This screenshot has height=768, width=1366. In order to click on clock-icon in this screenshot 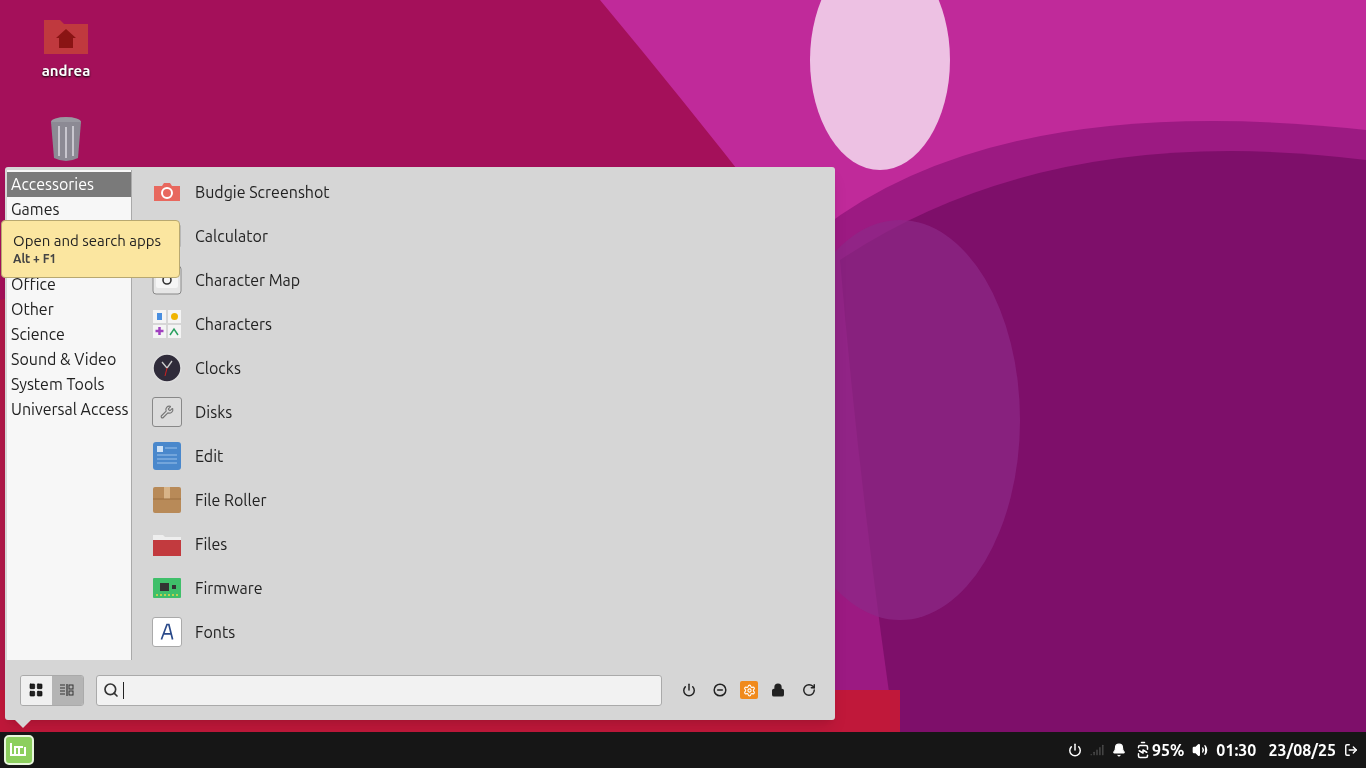, I will do `click(167, 368)`.